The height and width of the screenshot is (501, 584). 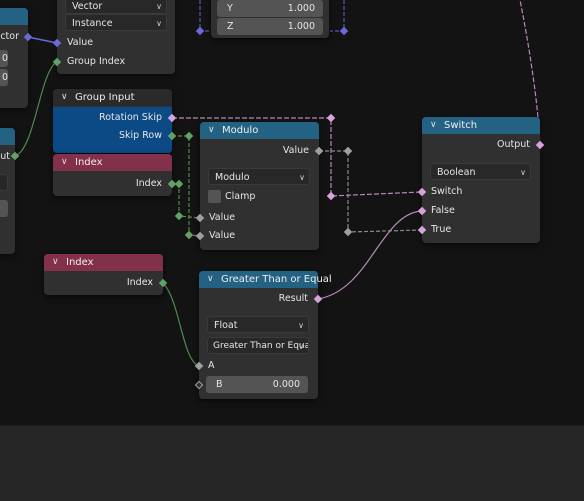 What do you see at coordinates (140, 135) in the screenshot?
I see `output-skip-row: Skip Row` at bounding box center [140, 135].